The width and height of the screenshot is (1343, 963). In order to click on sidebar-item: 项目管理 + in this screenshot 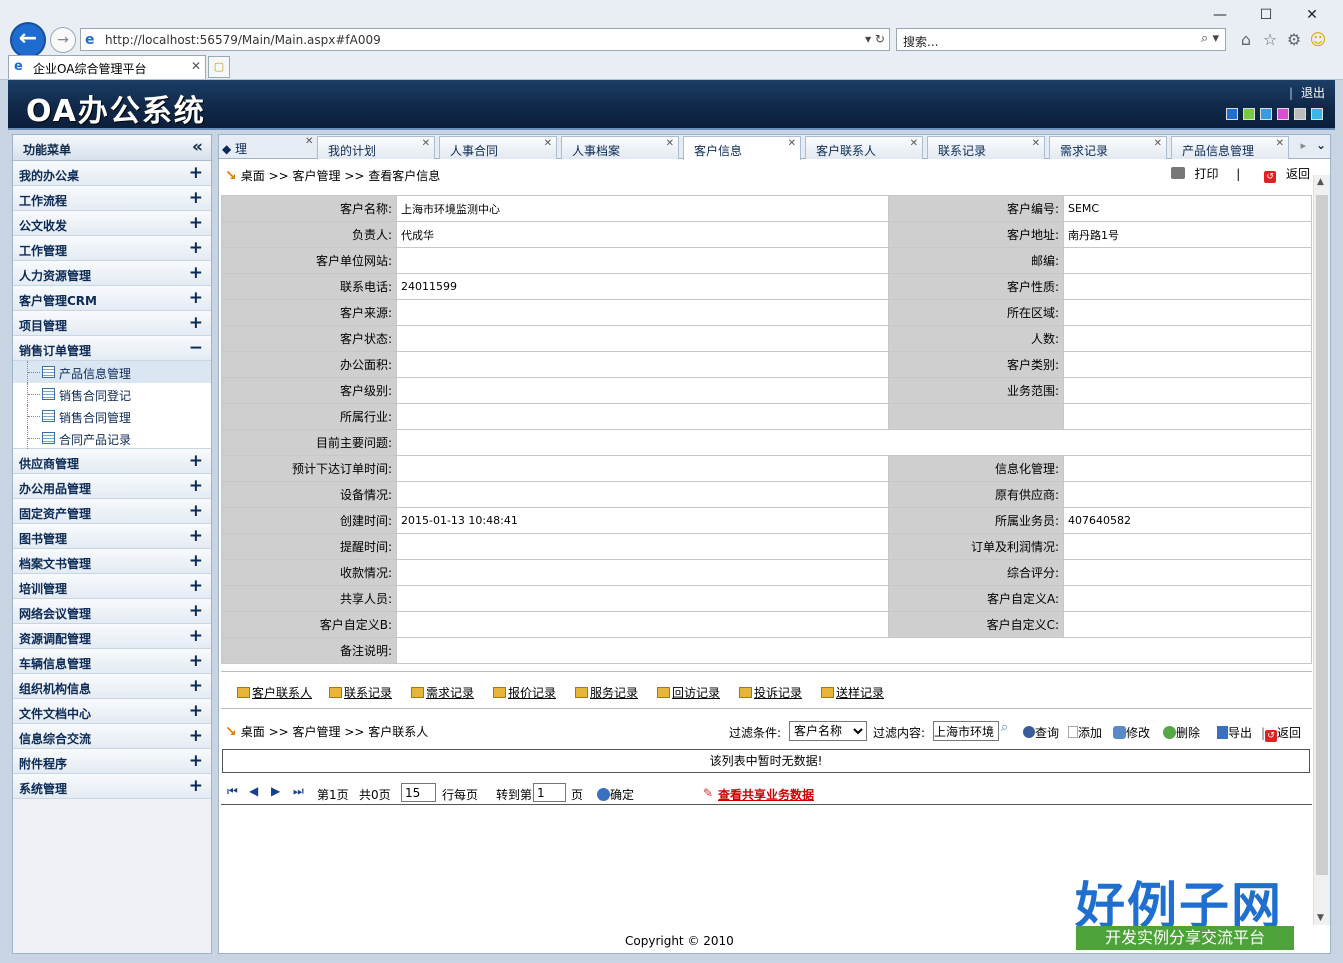, I will do `click(112, 323)`.